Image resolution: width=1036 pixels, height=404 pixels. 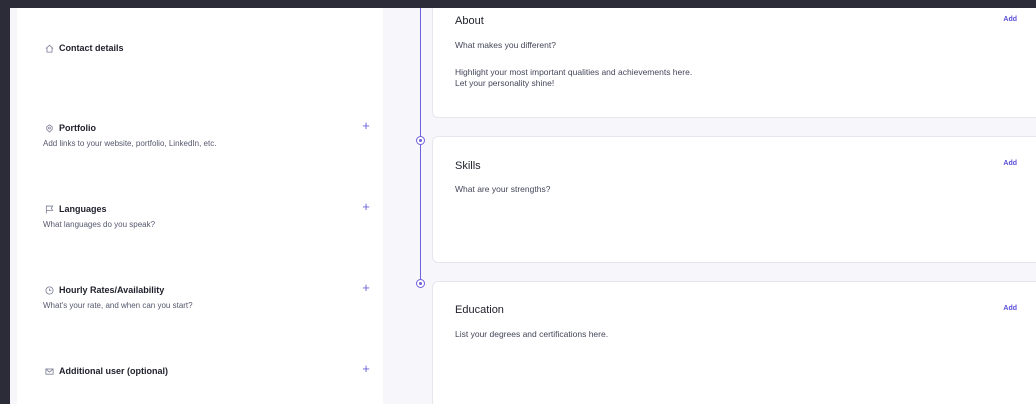 What do you see at coordinates (366, 369) in the screenshot?
I see `add-additional-user-button: +` at bounding box center [366, 369].